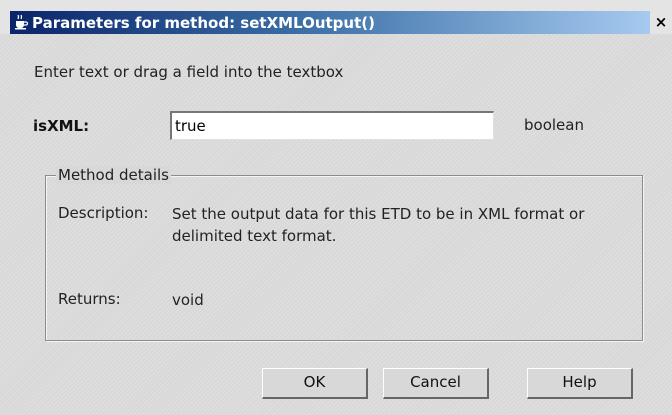 The width and height of the screenshot is (672, 415). I want to click on java-cup-icon, so click(21, 22).